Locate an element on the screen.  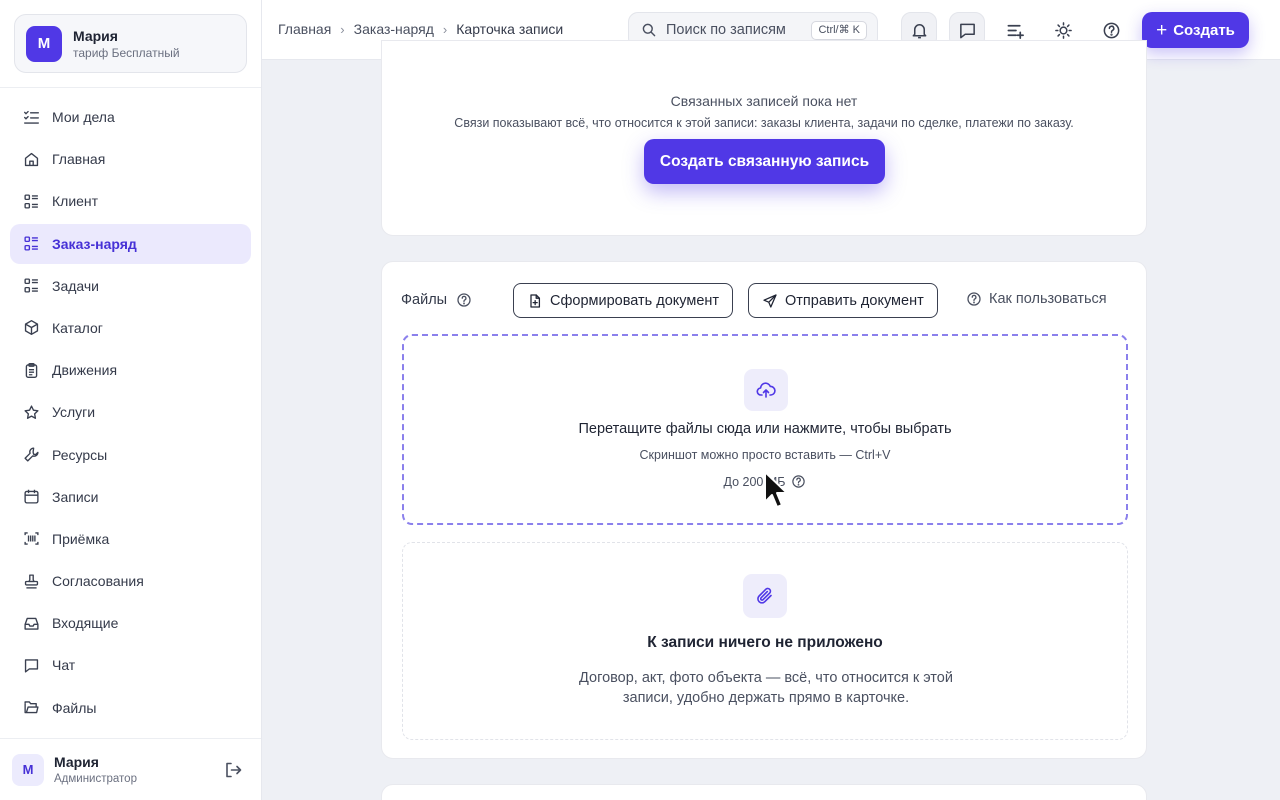
sidebar-item-label: Каталог is located at coordinates (77, 327).